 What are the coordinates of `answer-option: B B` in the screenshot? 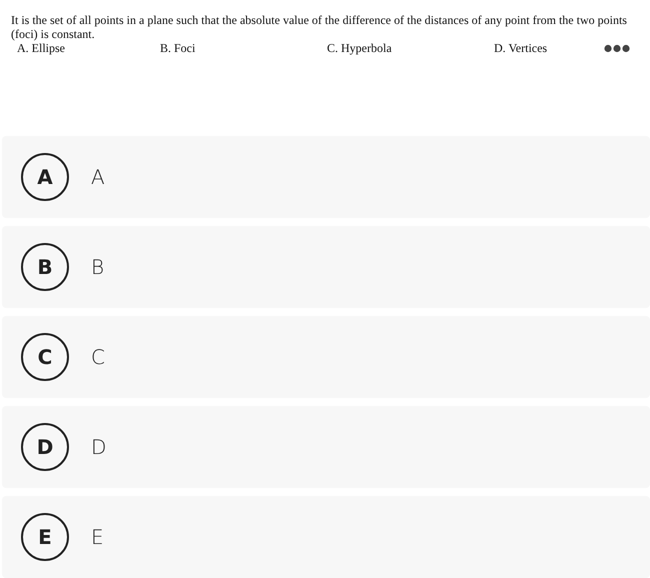 It's located at (326, 267).